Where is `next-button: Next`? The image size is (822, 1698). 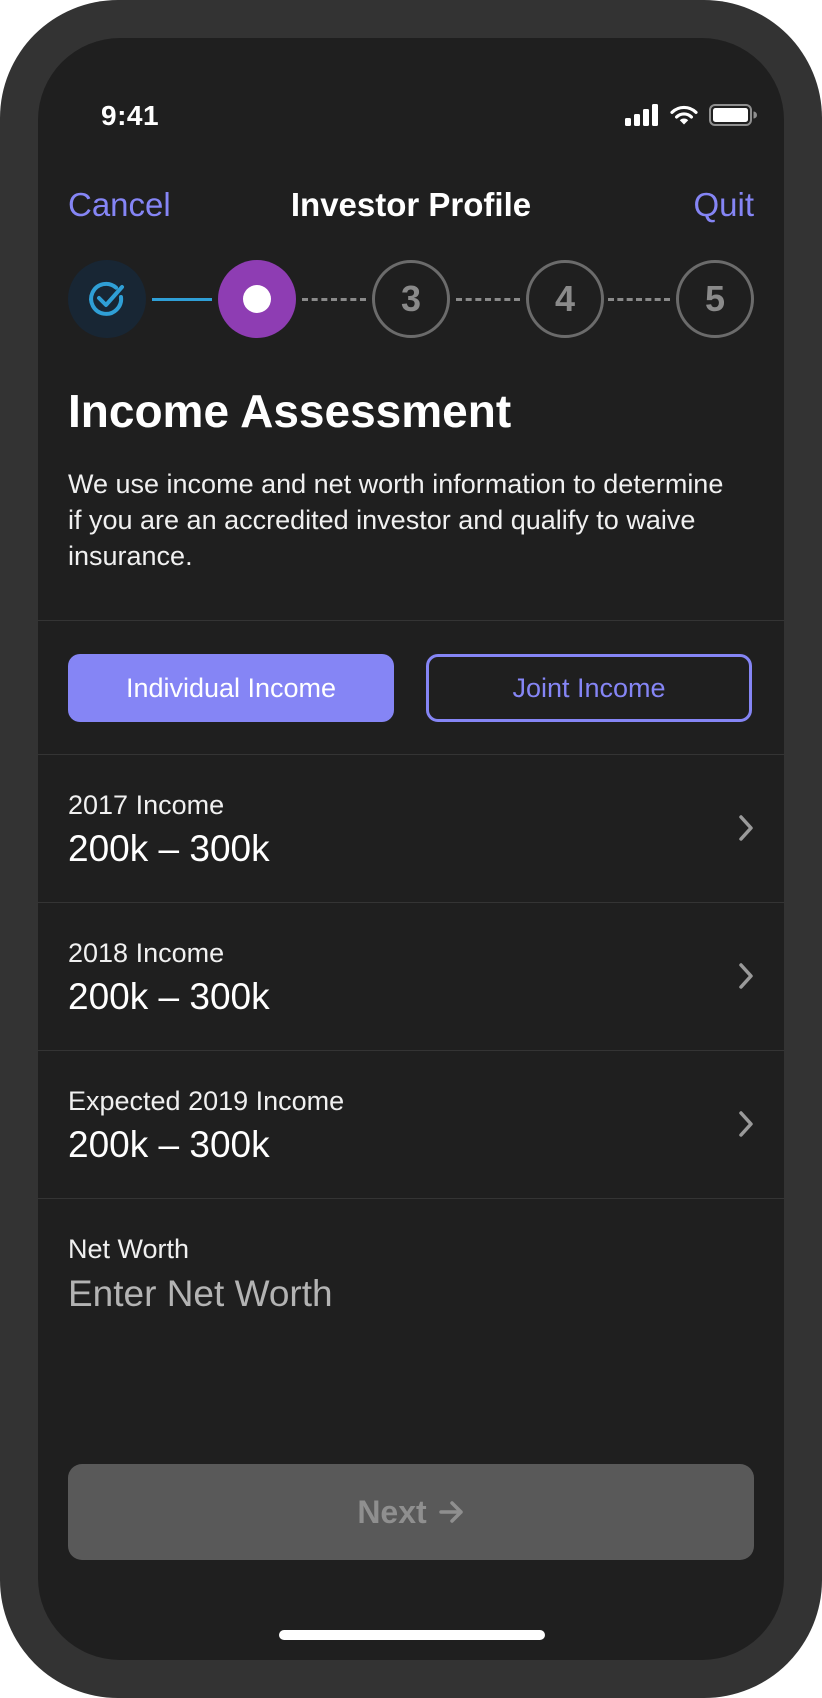
next-button: Next is located at coordinates (411, 1512).